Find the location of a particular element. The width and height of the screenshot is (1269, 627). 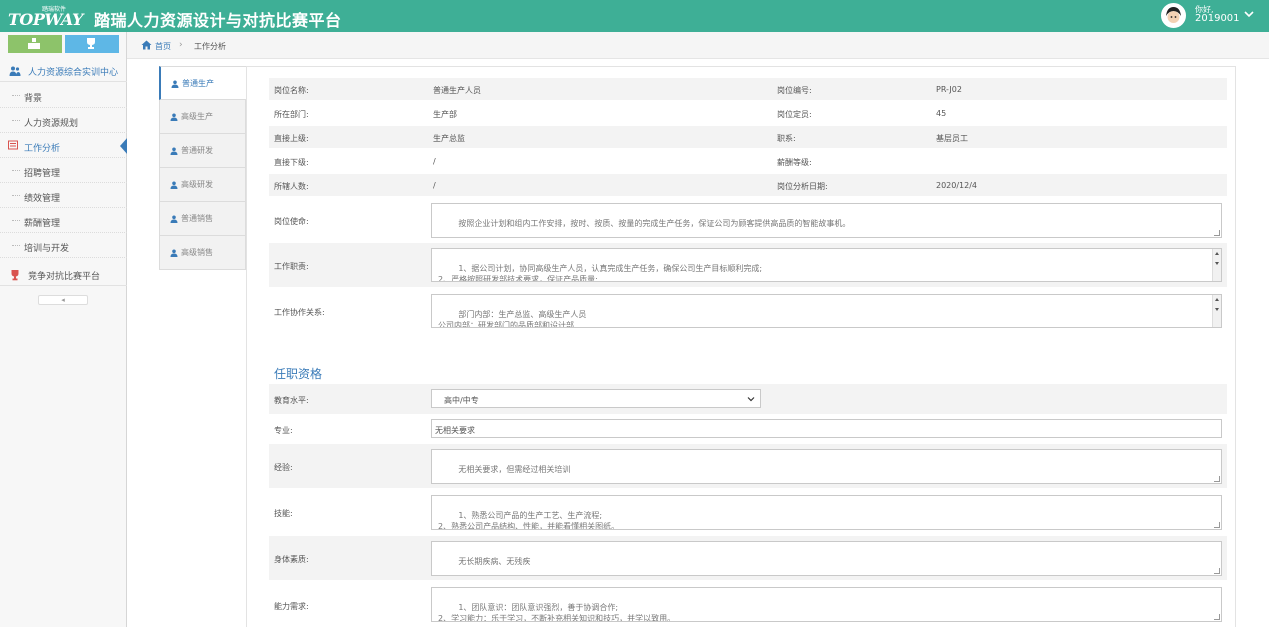

field-label: 技能: is located at coordinates (283, 513).